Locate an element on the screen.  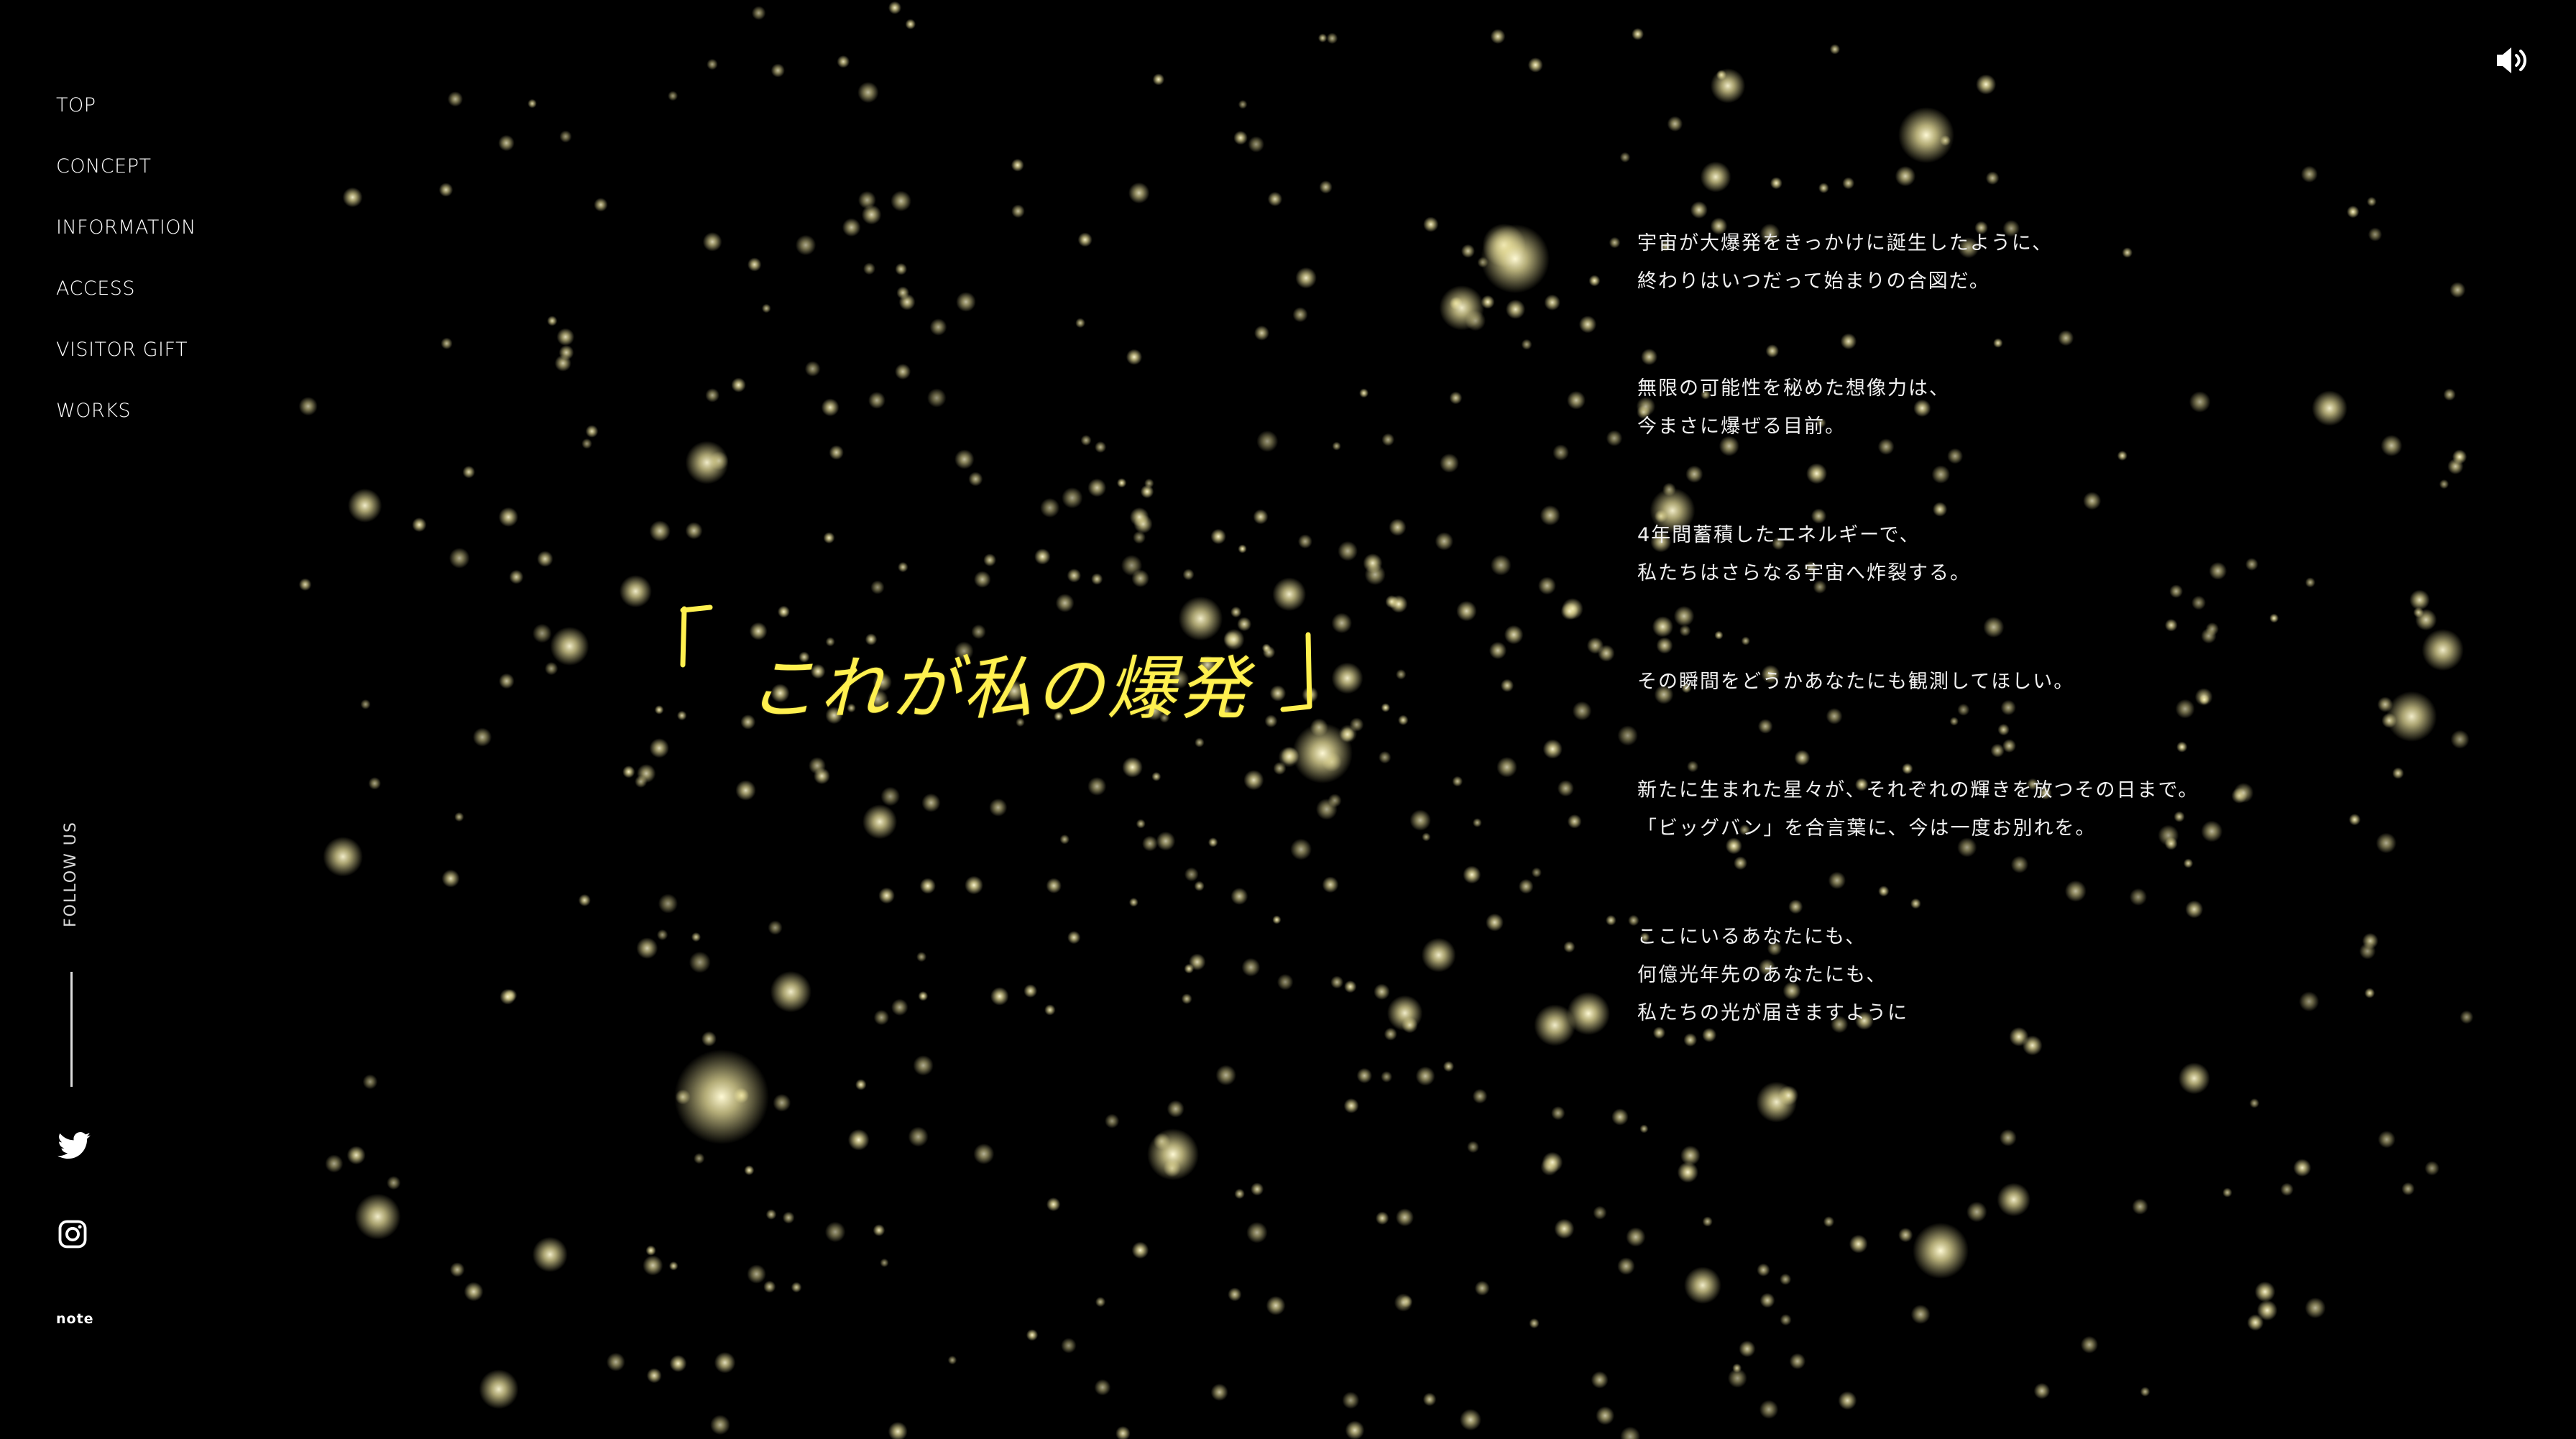
poem-line: 「ビッグバン」を合言葉に、今は一度お別れを。 is located at coordinates (1867, 829).